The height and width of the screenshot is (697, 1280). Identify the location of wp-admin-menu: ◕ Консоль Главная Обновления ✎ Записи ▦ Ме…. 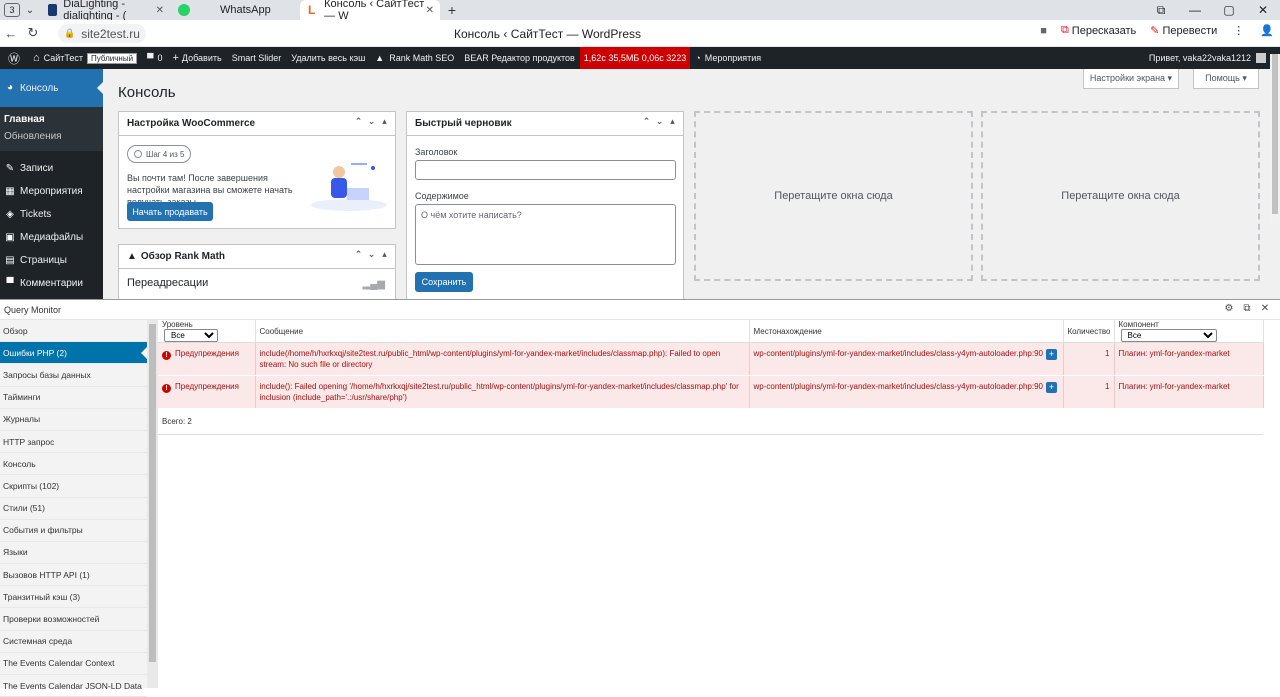
(51, 184).